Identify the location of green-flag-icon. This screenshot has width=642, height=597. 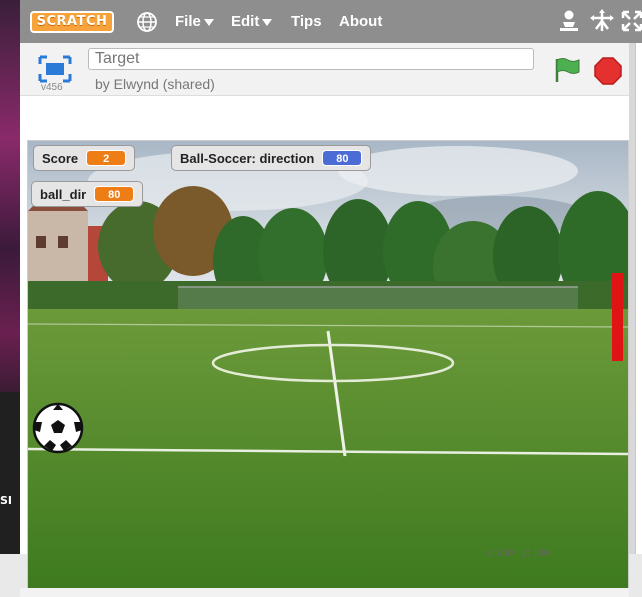
(567, 70).